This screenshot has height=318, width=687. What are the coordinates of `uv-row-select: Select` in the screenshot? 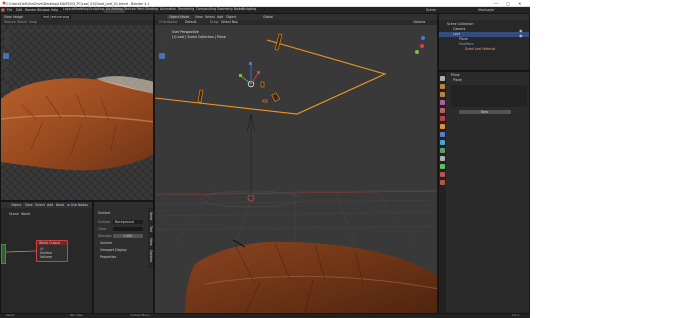 It's located at (22, 22).